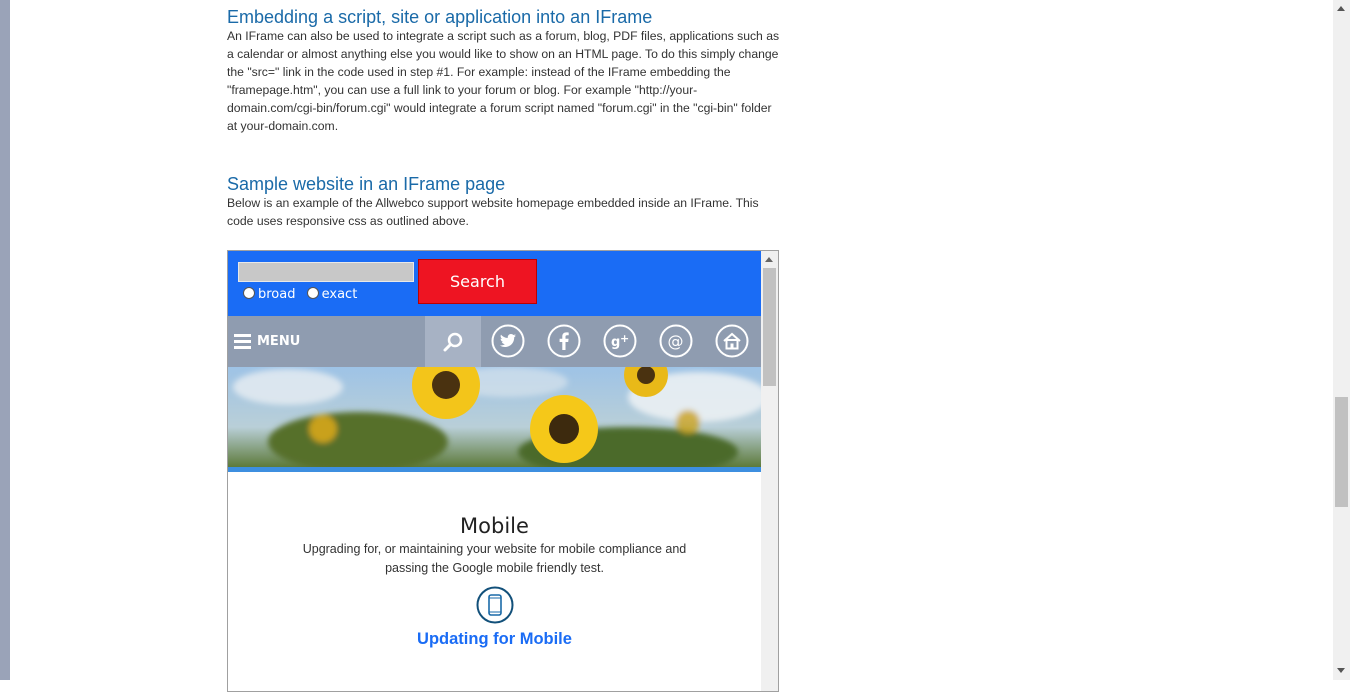 This screenshot has width=1350, height=692. I want to click on radio-exact-label: exact, so click(339, 294).